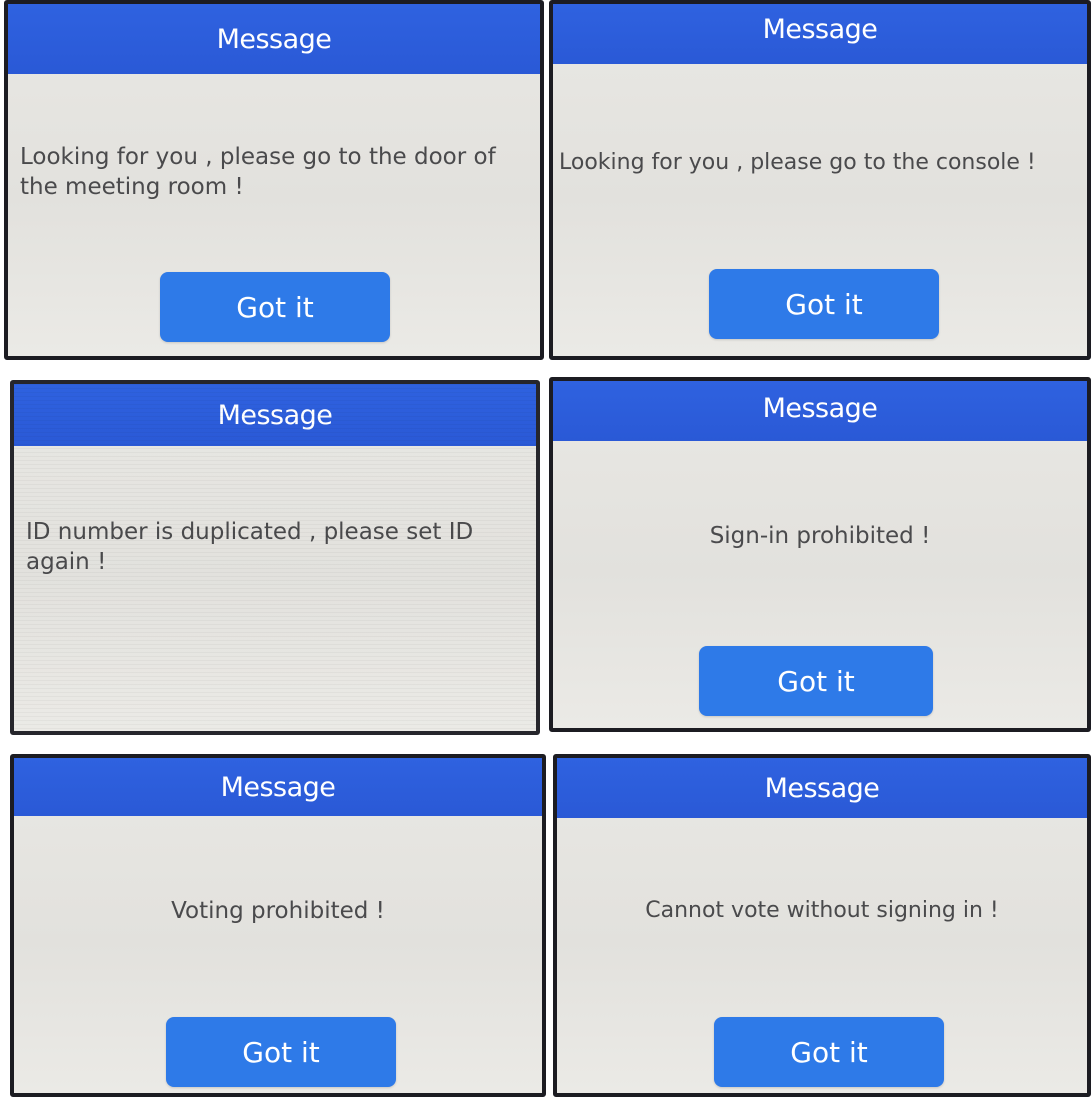 The height and width of the screenshot is (1097, 1091). Describe the element at coordinates (820, 536) in the screenshot. I see `dialog-message: Sign-in prohibited !` at that location.